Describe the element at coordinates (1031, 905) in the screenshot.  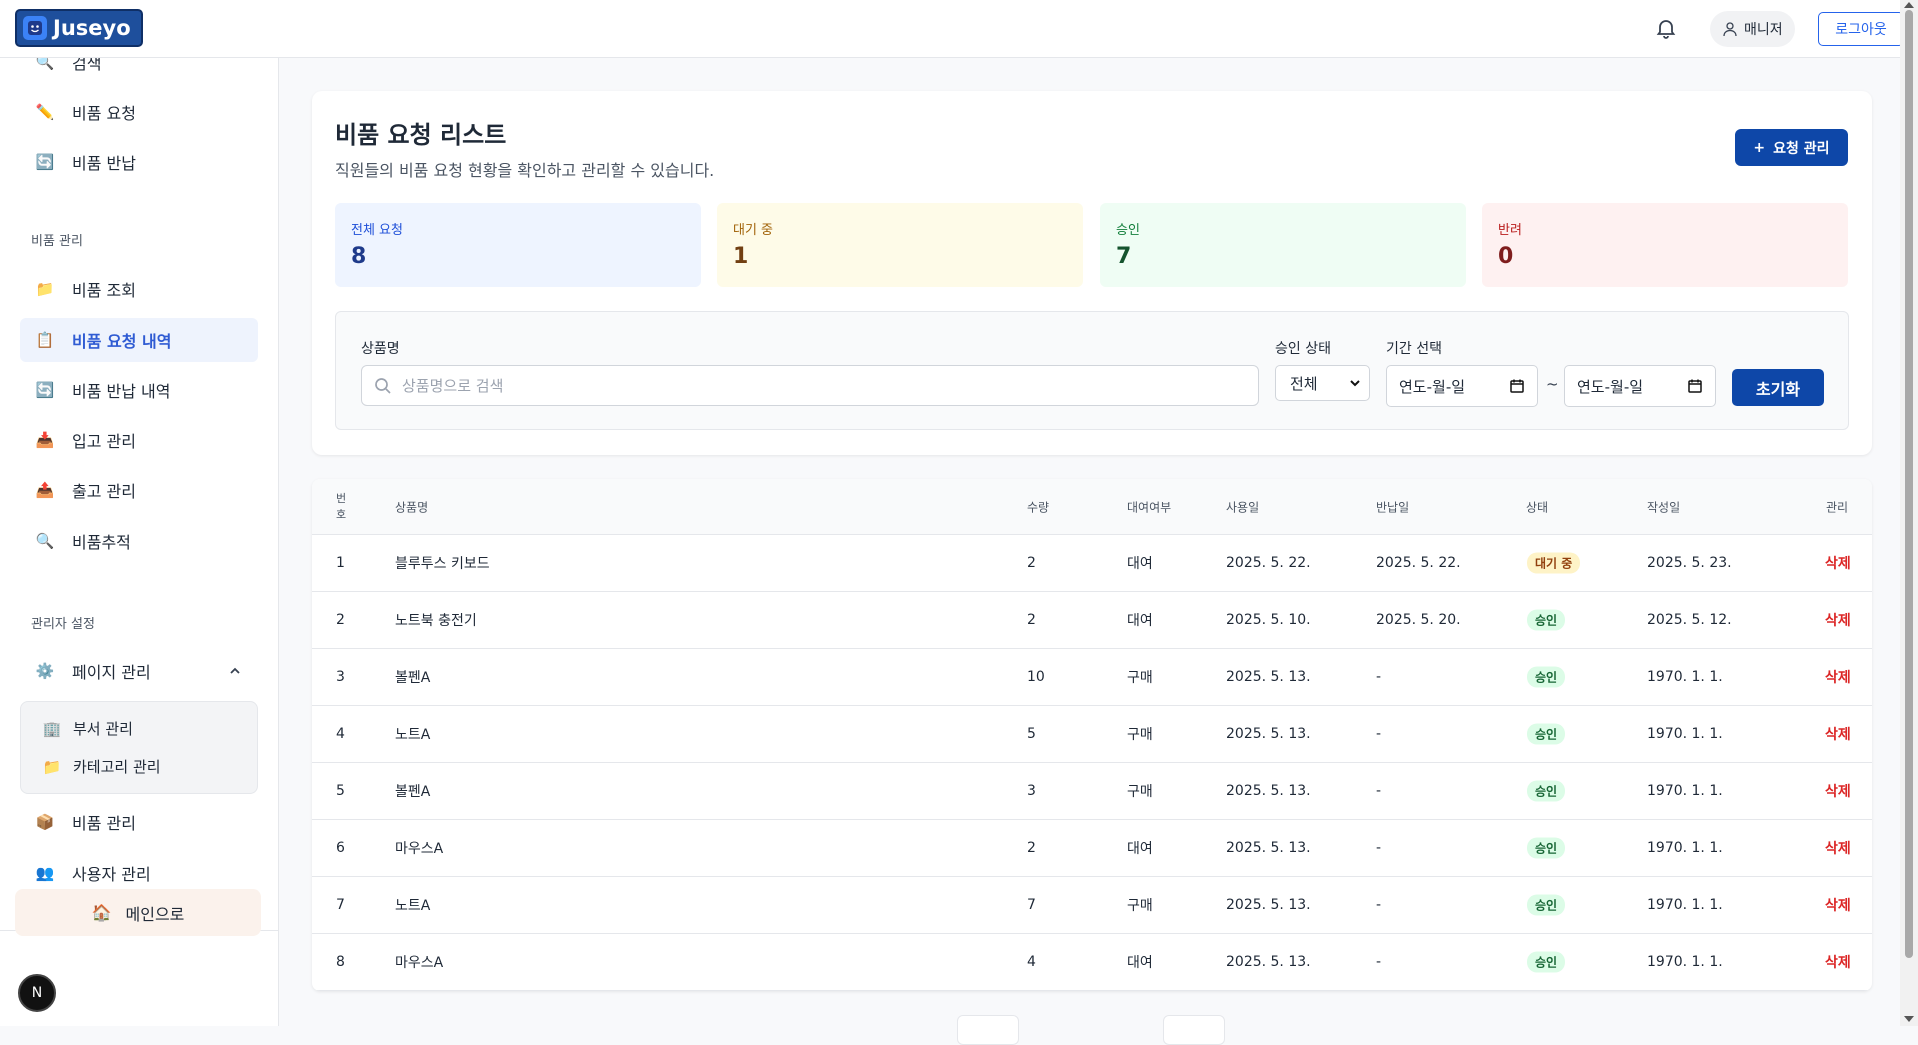
I see `row-qty: 7` at that location.